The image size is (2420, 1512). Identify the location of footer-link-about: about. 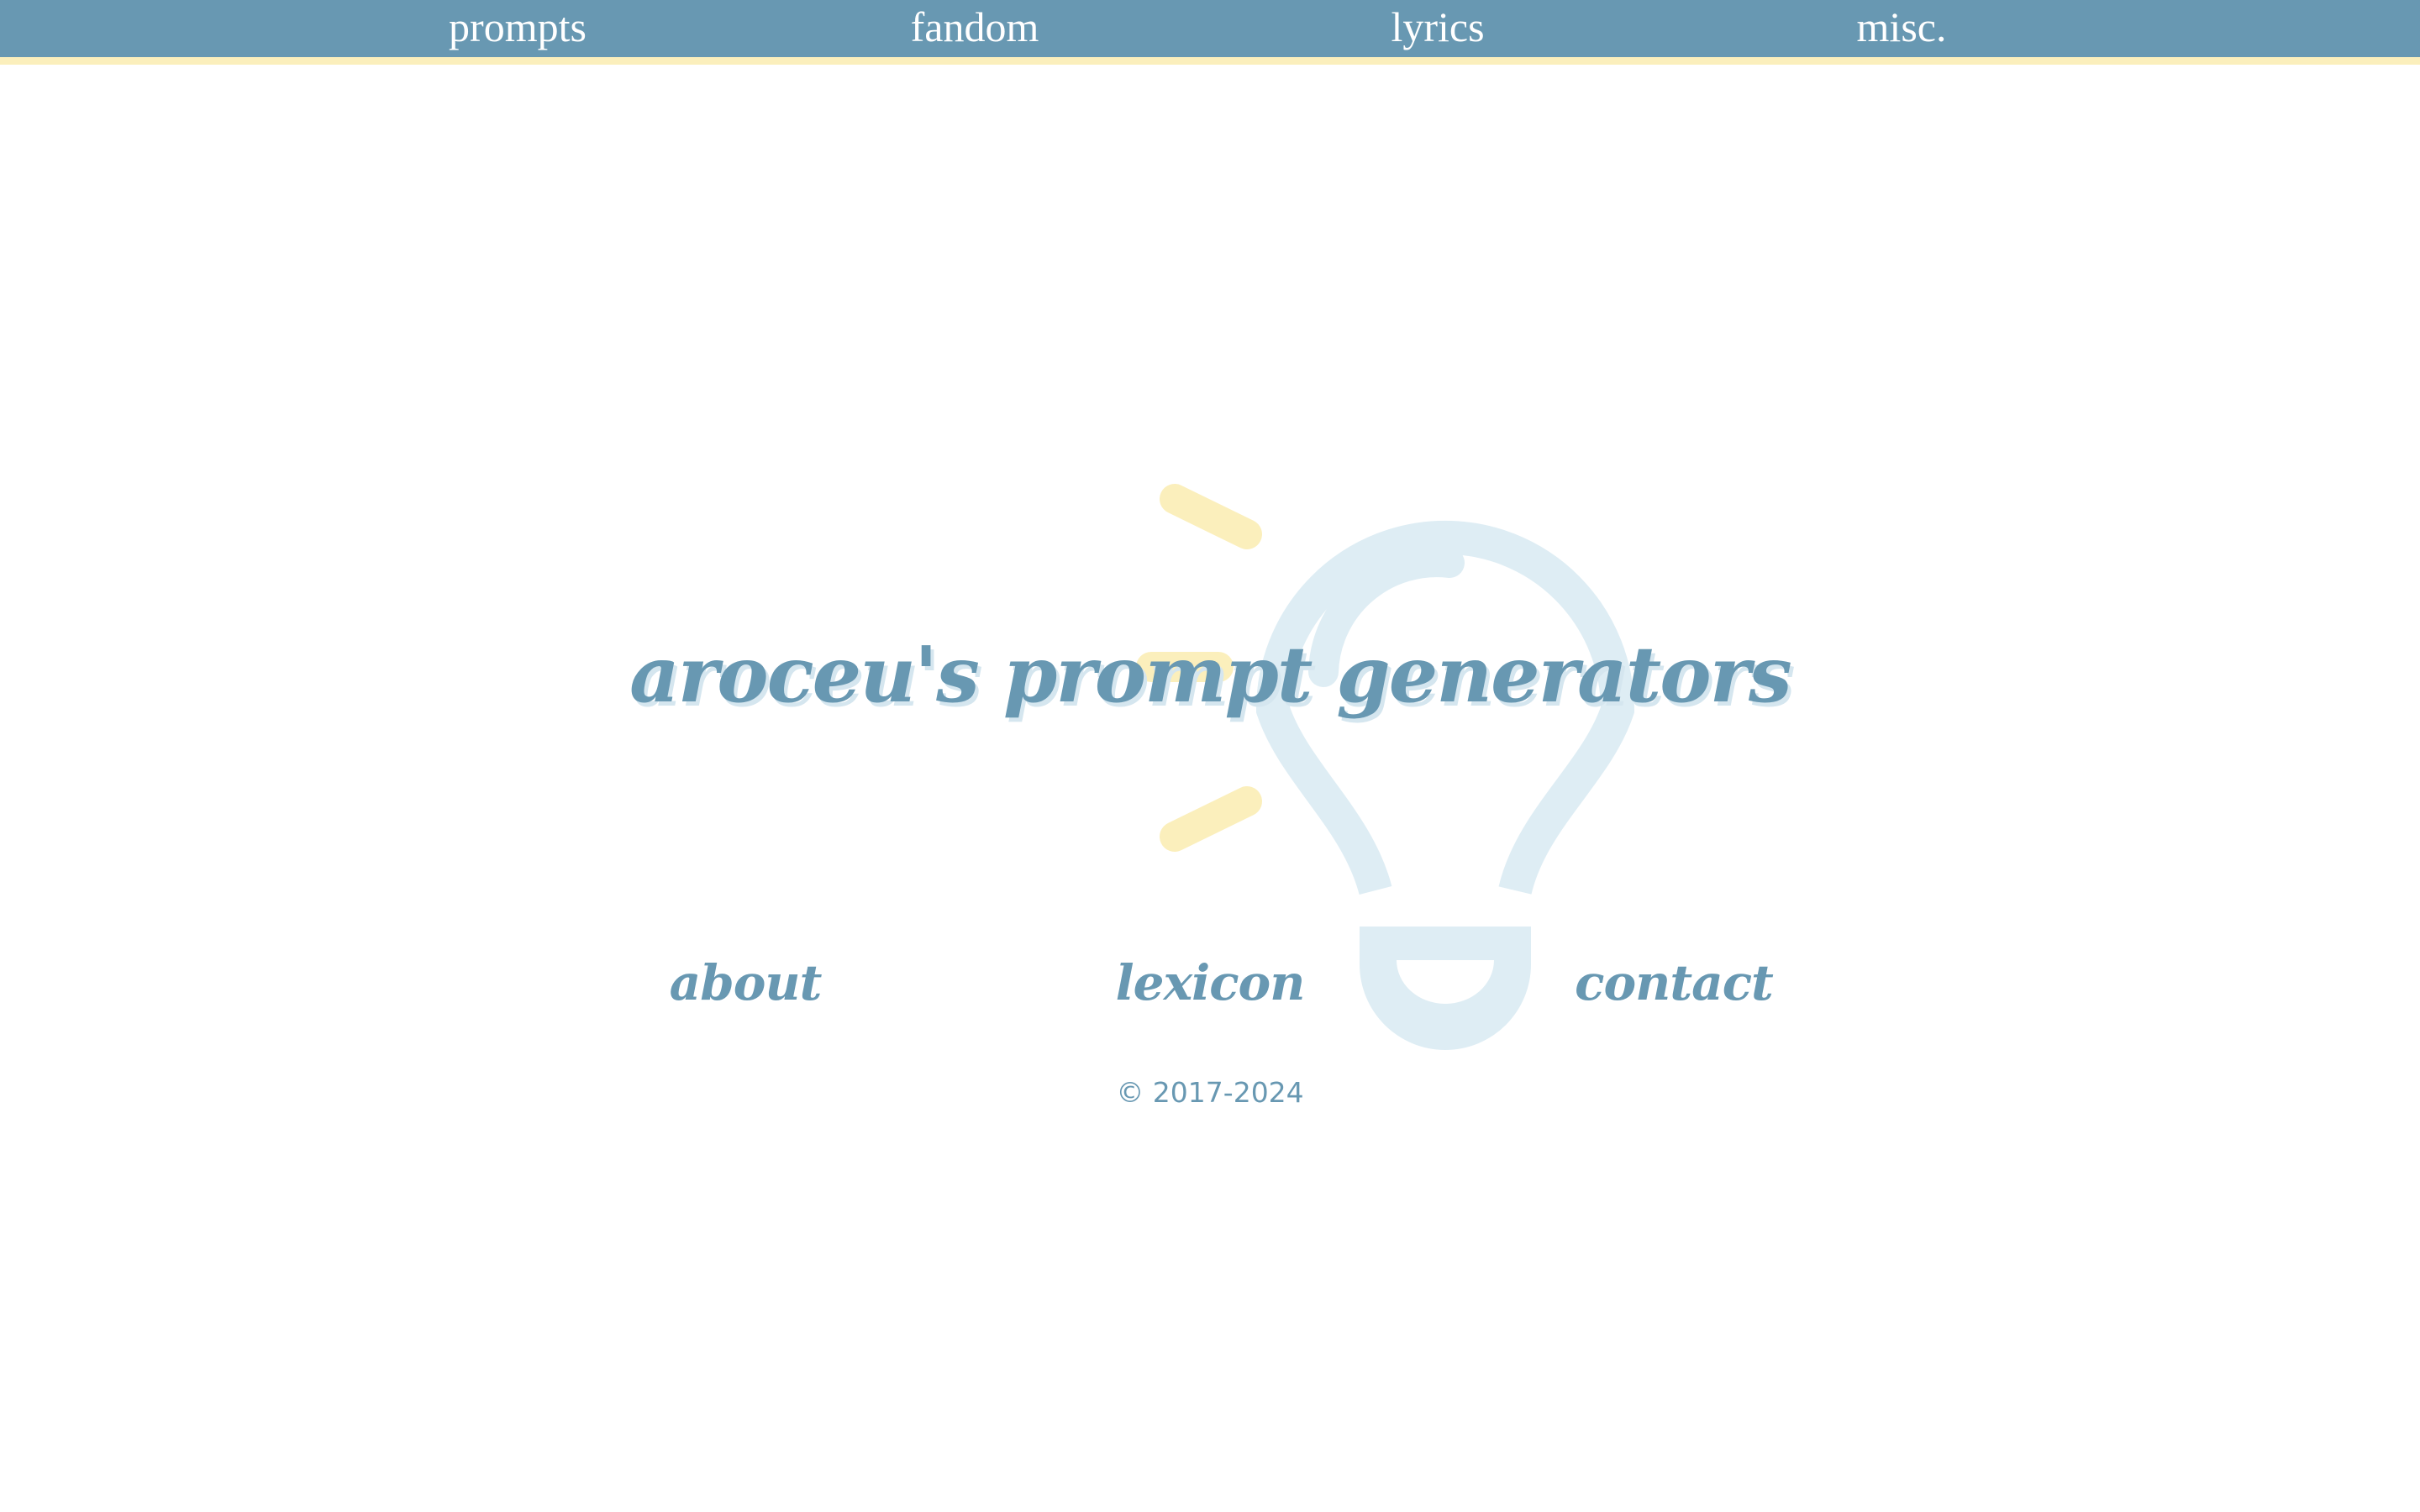
(747, 982).